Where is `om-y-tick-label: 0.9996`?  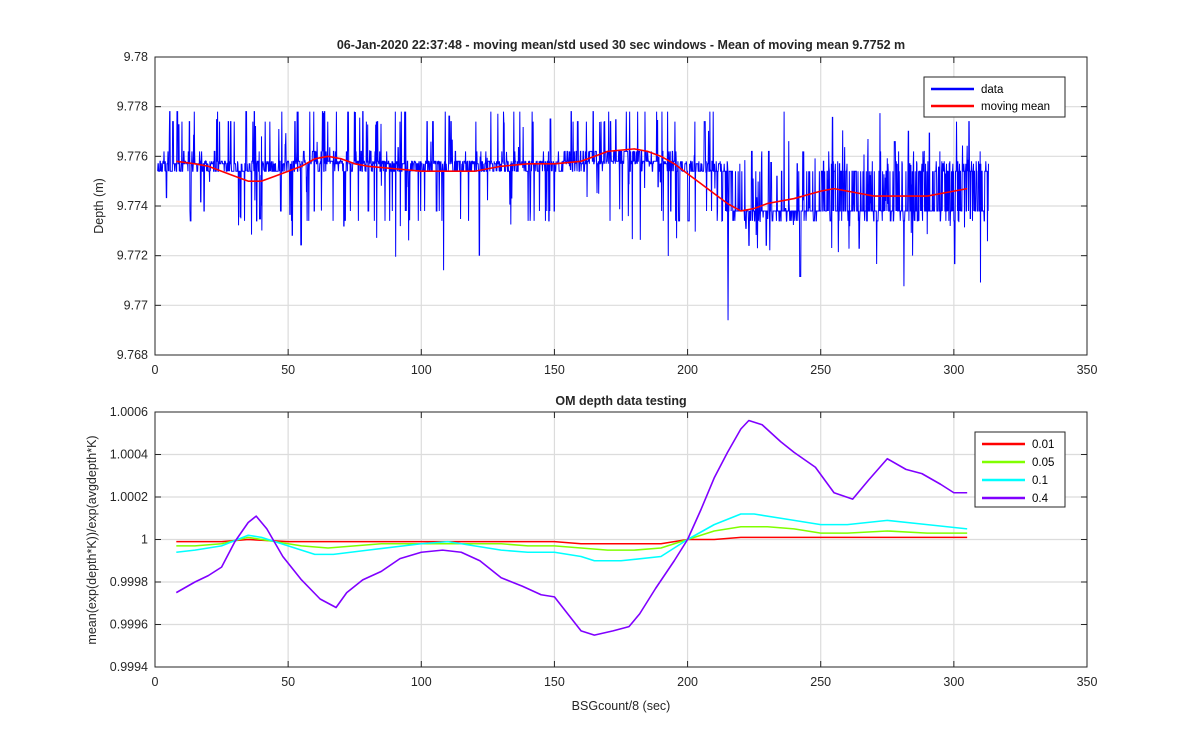
om-y-tick-label: 0.9996 is located at coordinates (129, 625).